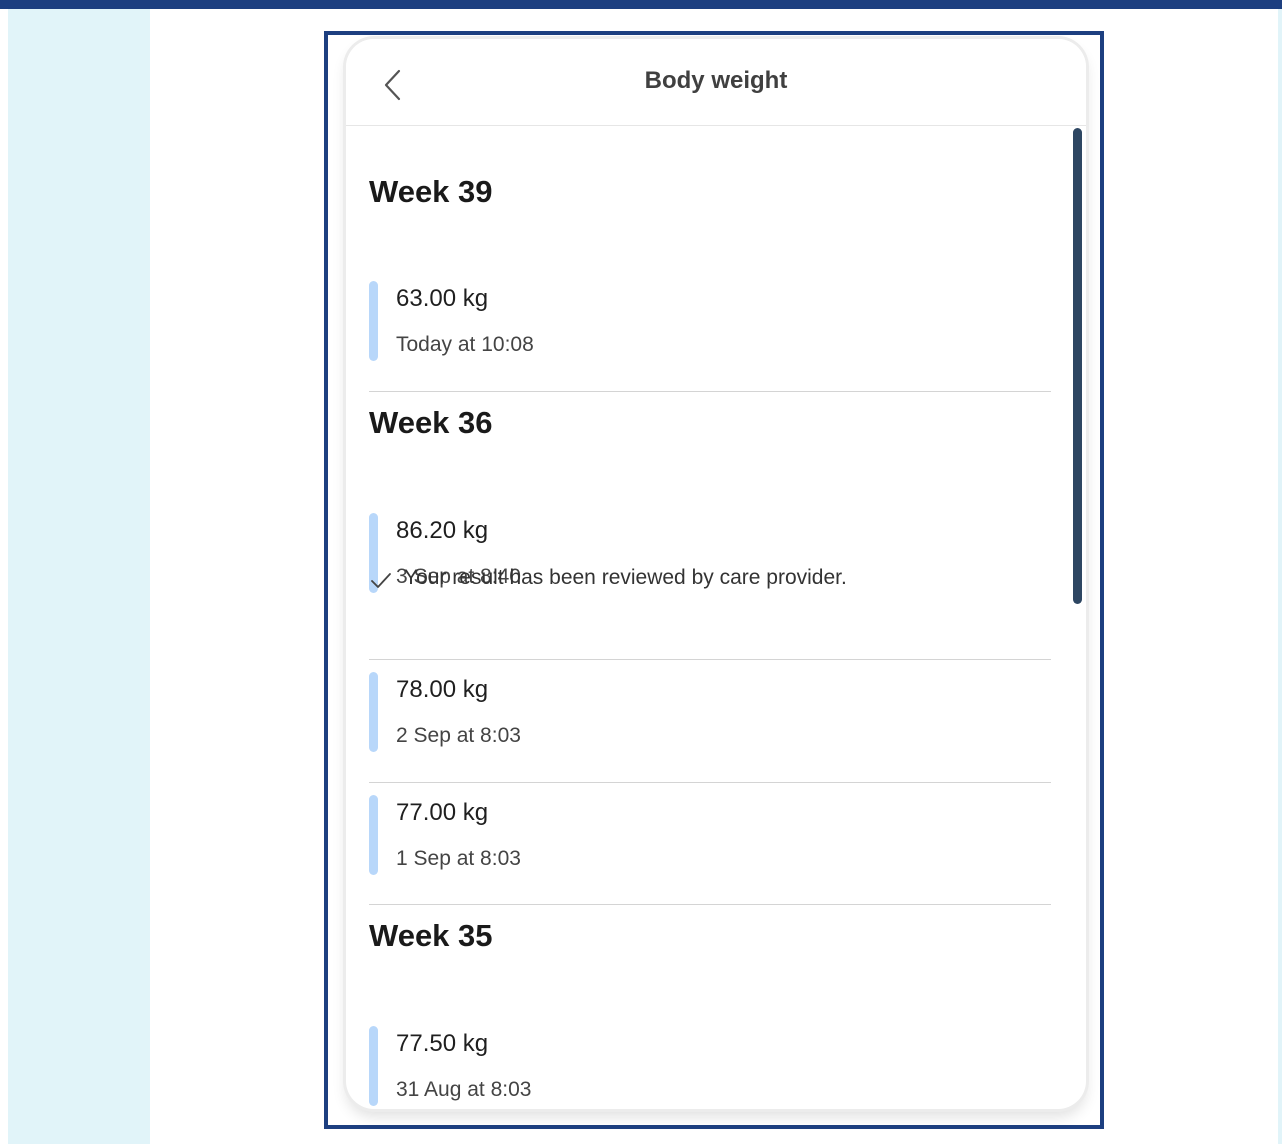  I want to click on week-heading: Week 39, so click(431, 191).